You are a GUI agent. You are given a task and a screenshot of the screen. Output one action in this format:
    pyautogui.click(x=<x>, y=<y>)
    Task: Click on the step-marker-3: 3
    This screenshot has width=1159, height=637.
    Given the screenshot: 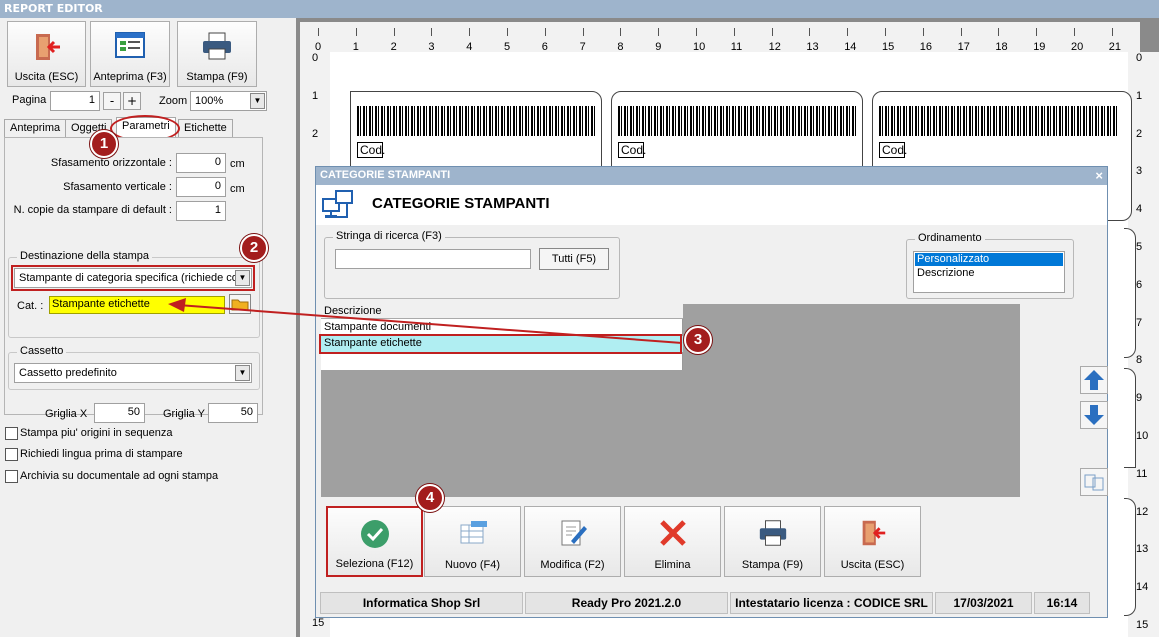 What is the action you would take?
    pyautogui.click(x=698, y=340)
    